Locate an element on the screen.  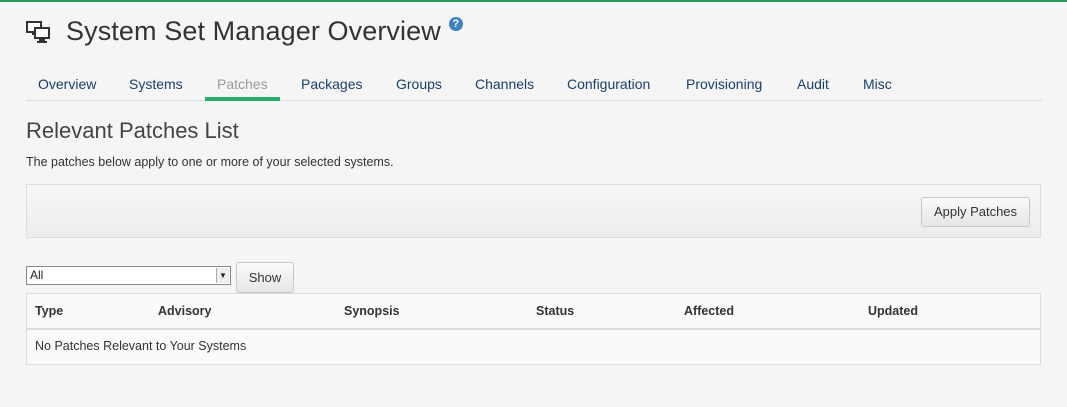
tab-configuration: Configuration is located at coordinates (608, 86).